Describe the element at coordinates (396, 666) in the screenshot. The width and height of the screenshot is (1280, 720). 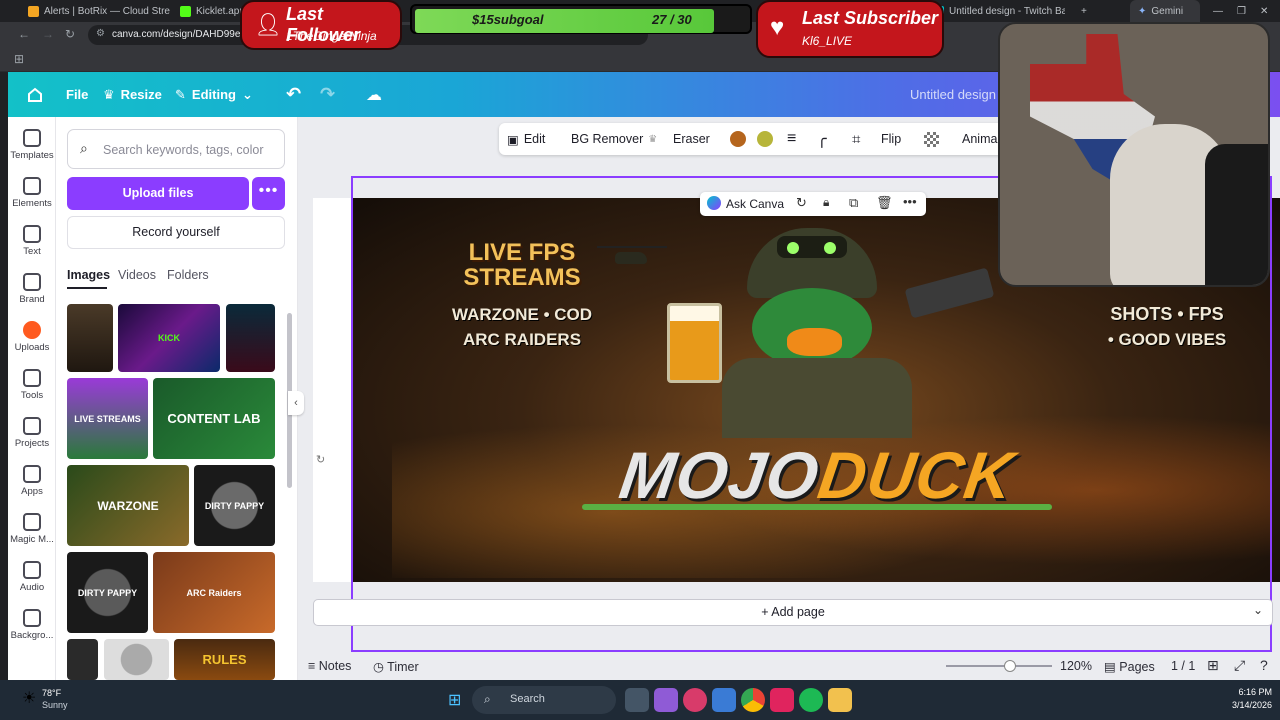
I see `timer-button: ◷ Timer` at that location.